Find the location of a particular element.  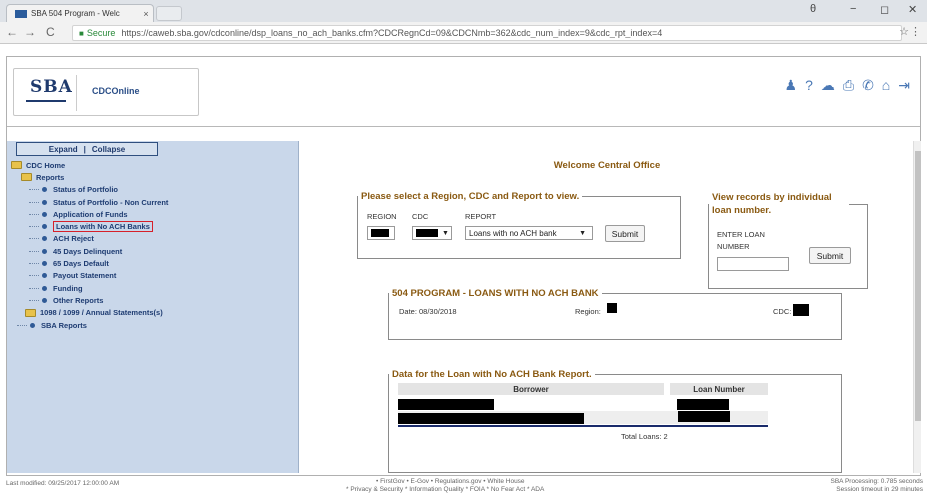

cdc-select: ▼ is located at coordinates (432, 233).